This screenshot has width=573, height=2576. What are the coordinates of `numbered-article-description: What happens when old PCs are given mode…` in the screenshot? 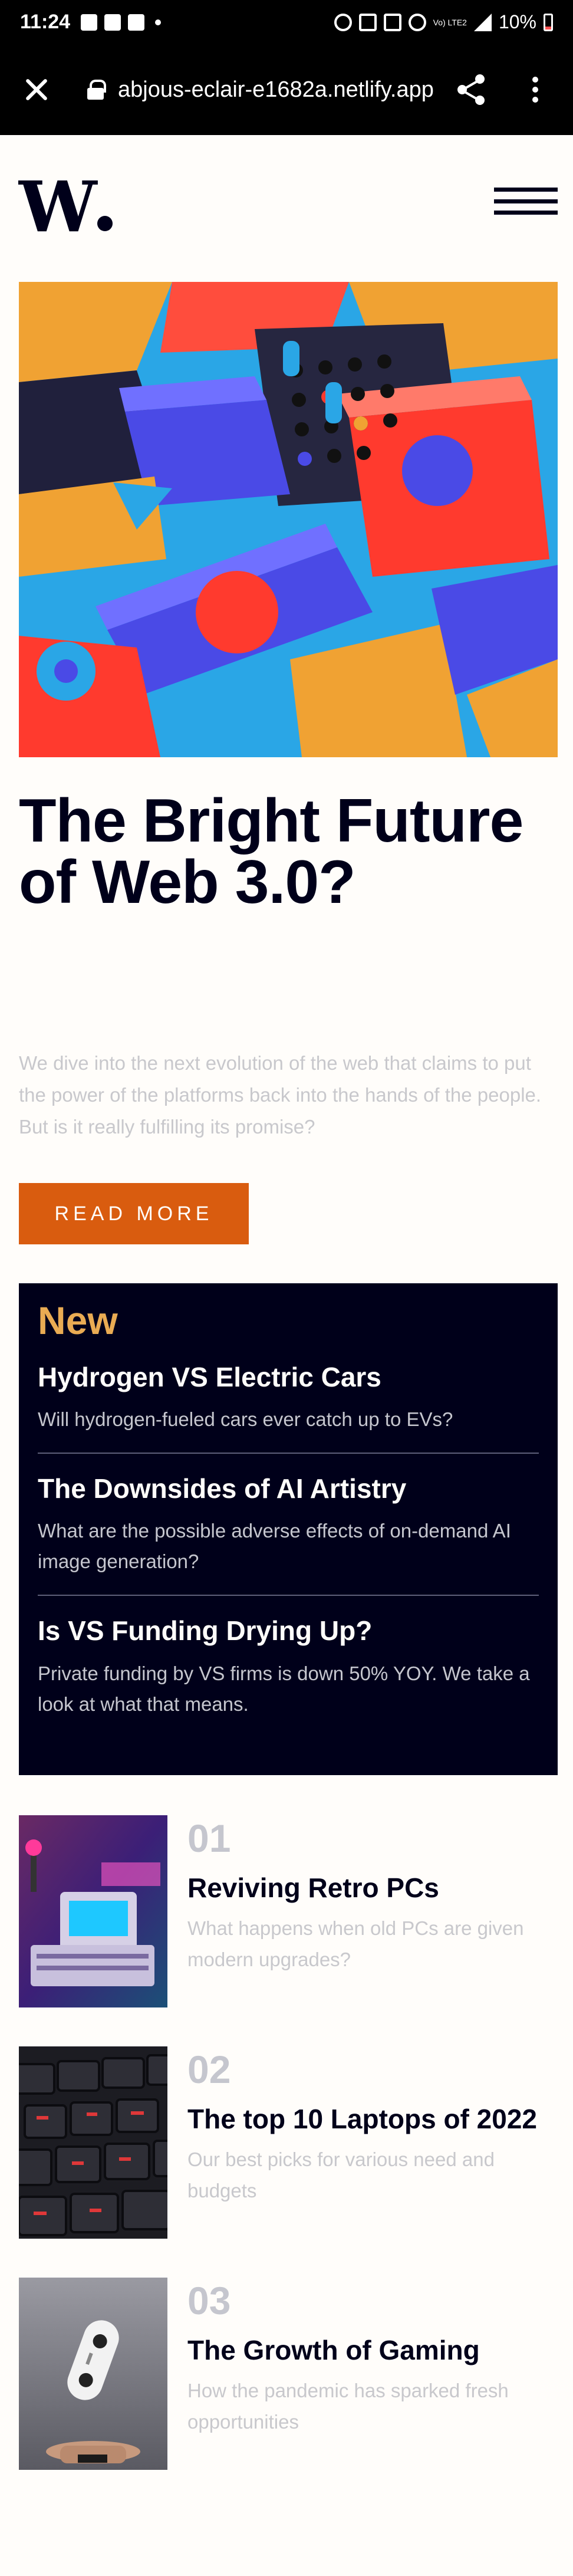 It's located at (355, 1944).